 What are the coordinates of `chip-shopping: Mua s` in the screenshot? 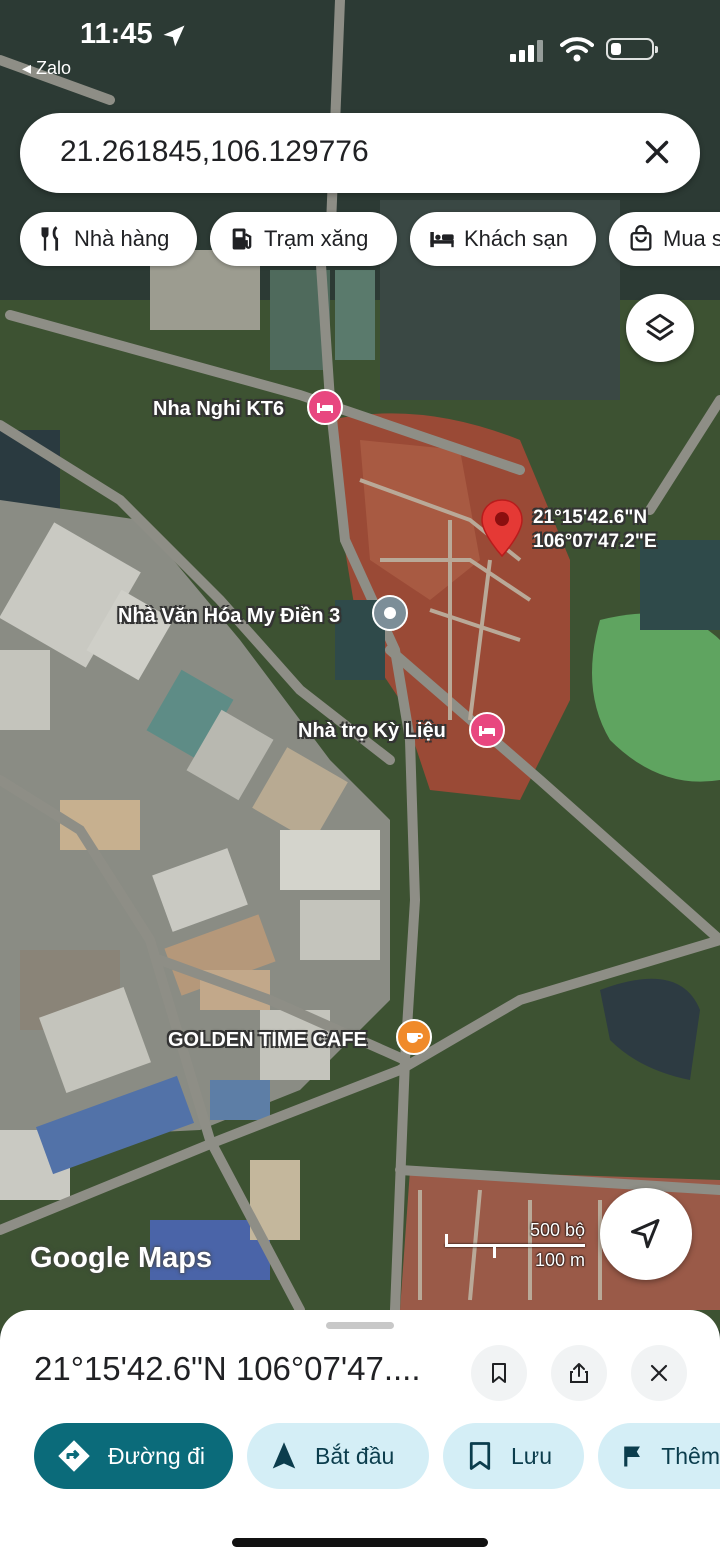 It's located at (664, 239).